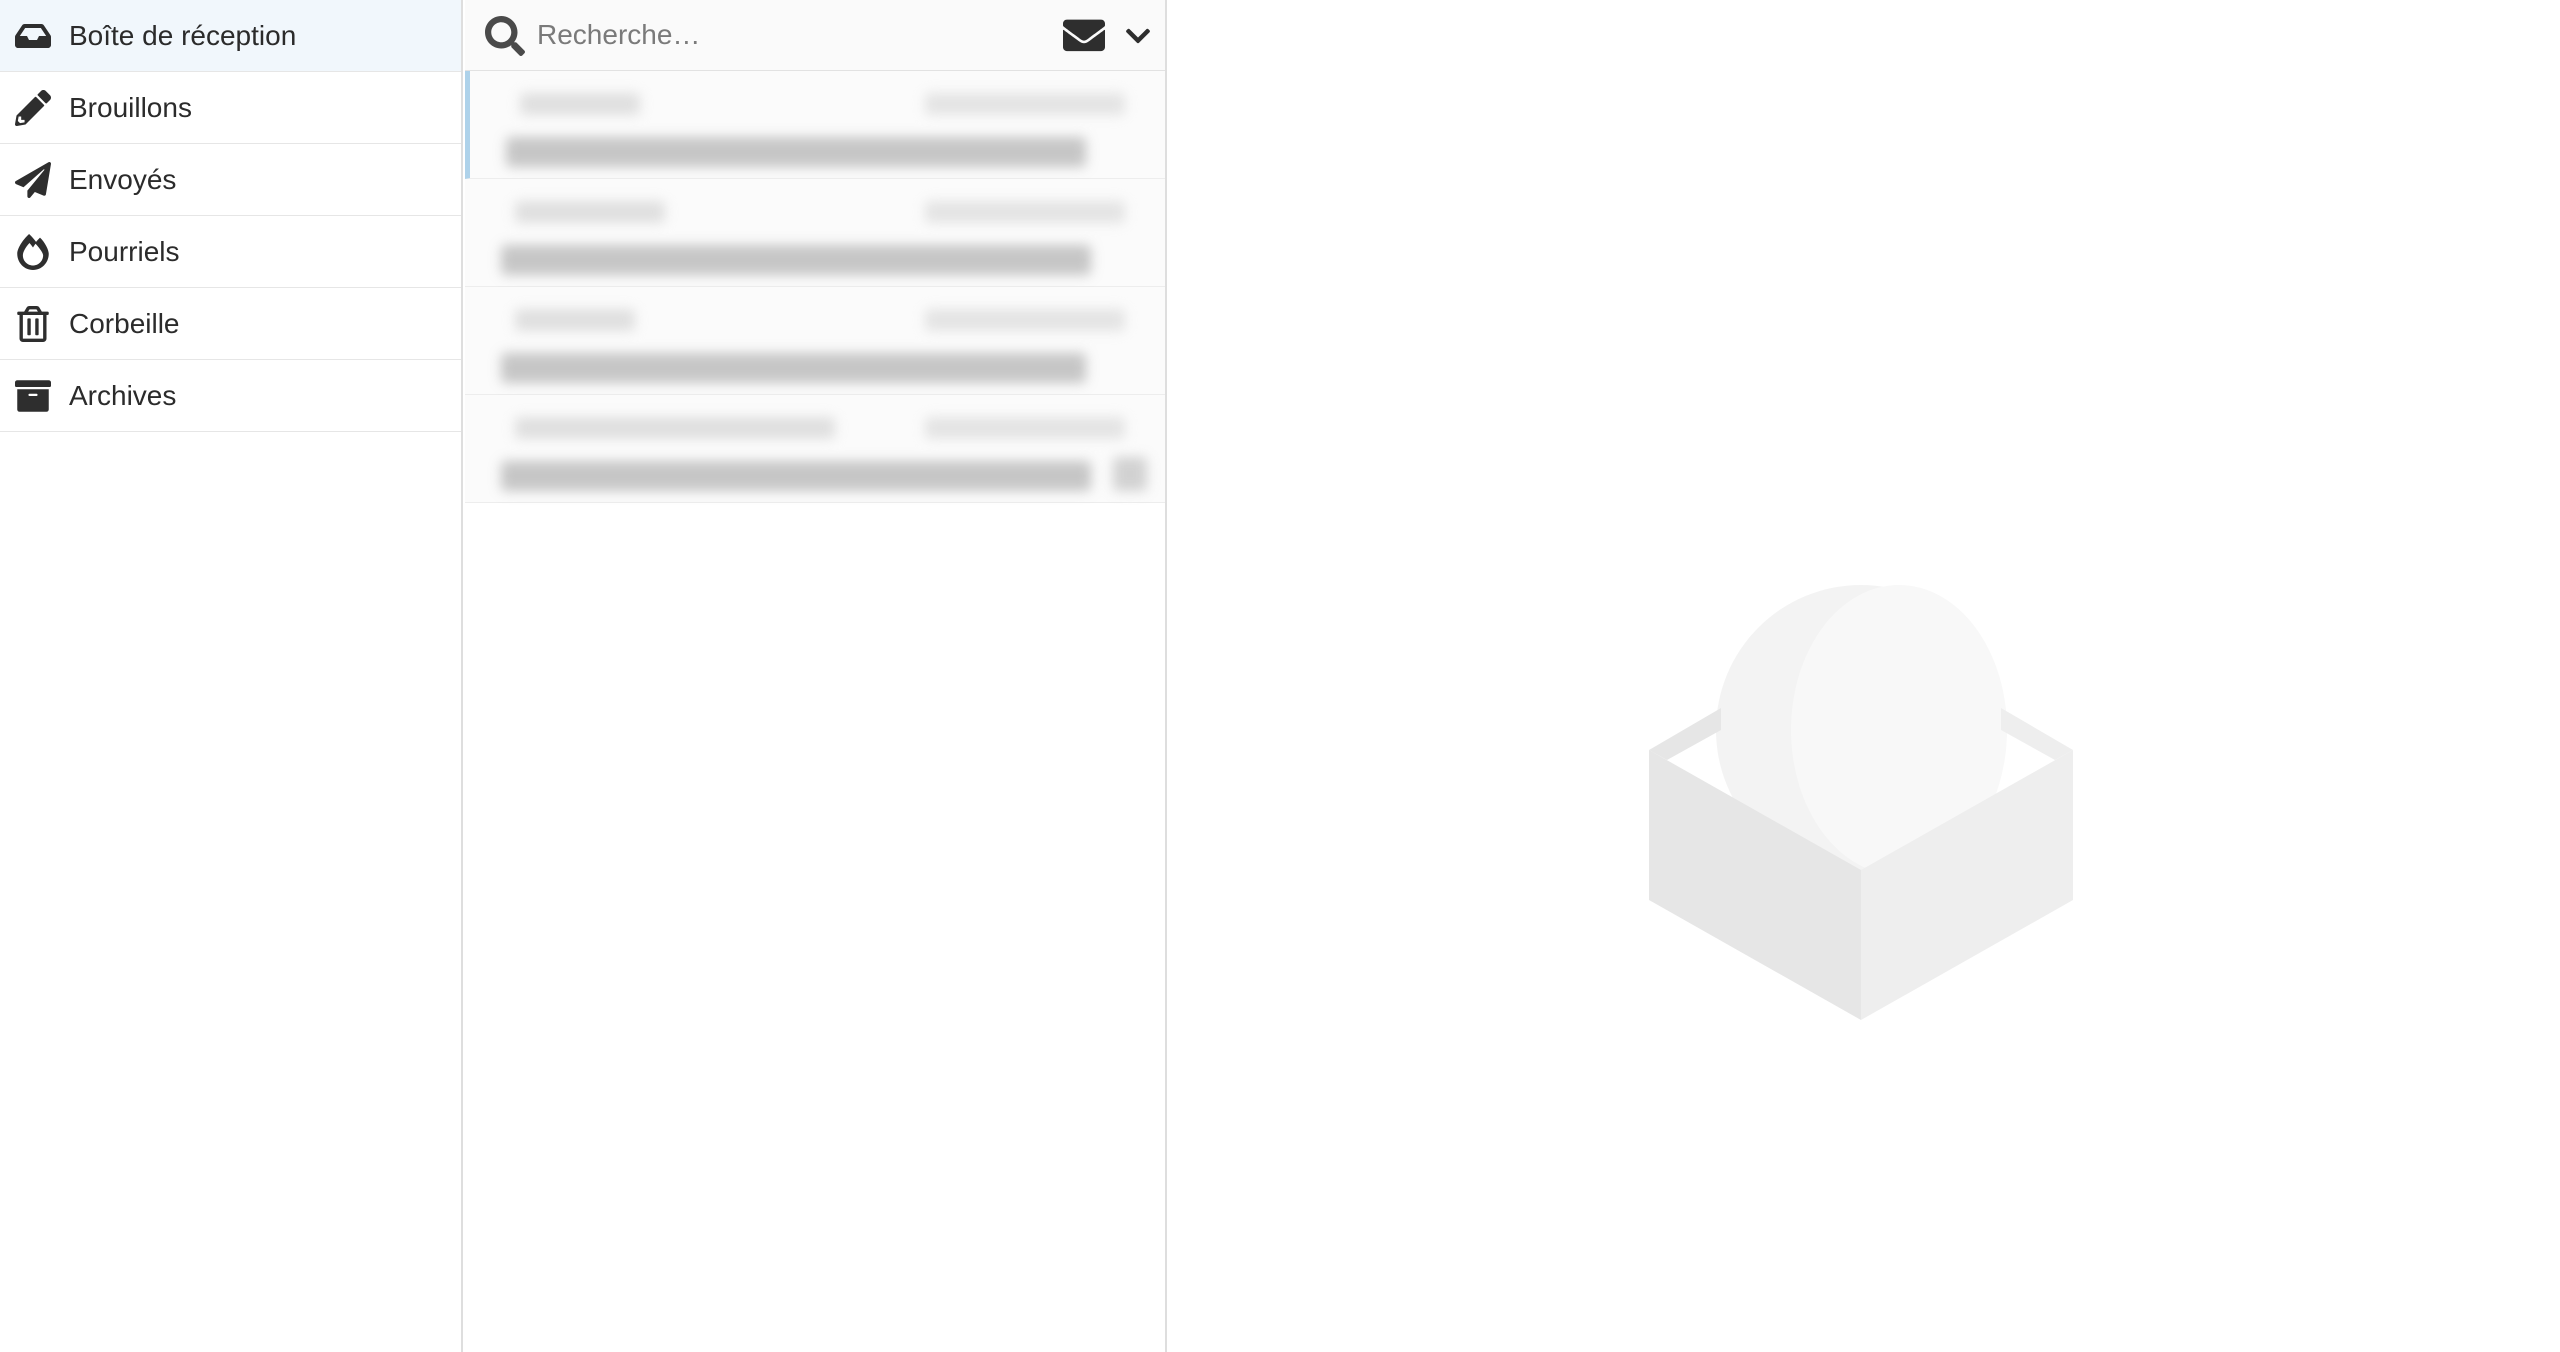 This screenshot has width=2560, height=1352. I want to click on search-input, so click(795, 35).